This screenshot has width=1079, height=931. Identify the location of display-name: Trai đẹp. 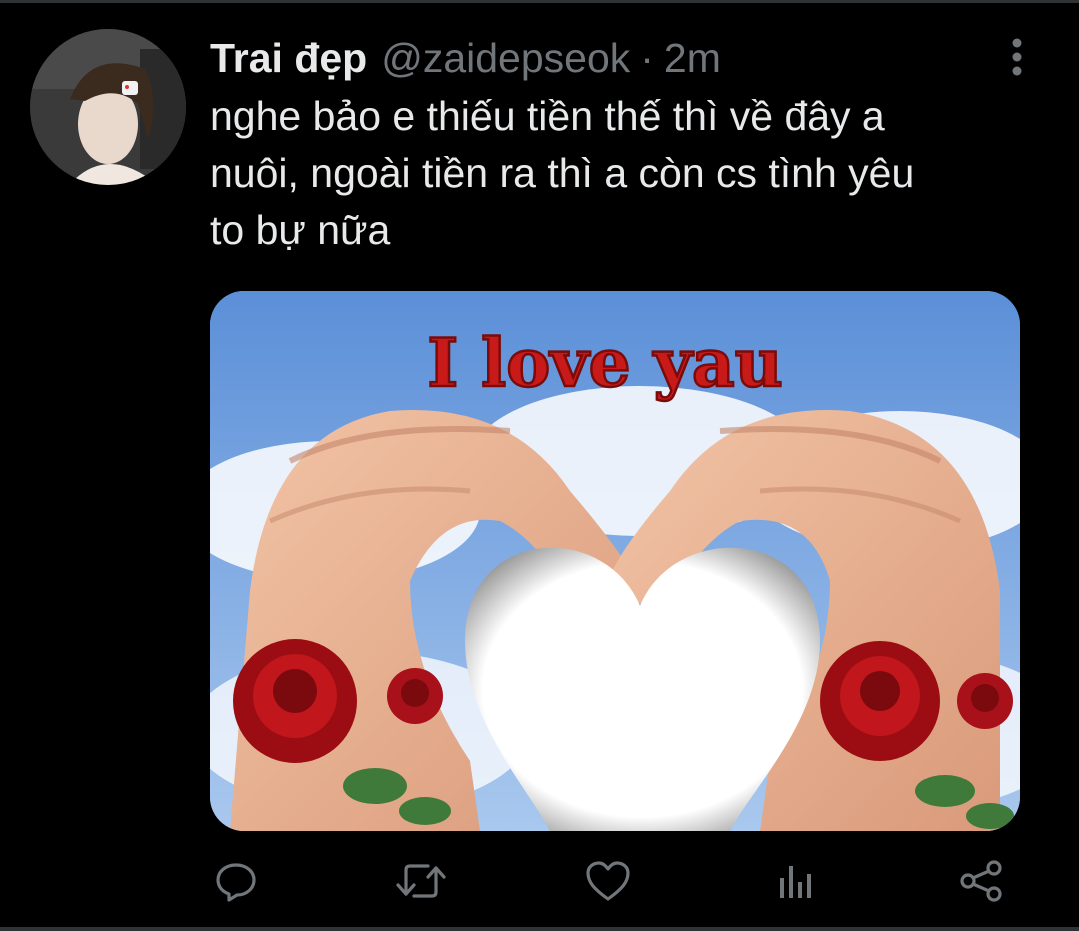
(288, 58).